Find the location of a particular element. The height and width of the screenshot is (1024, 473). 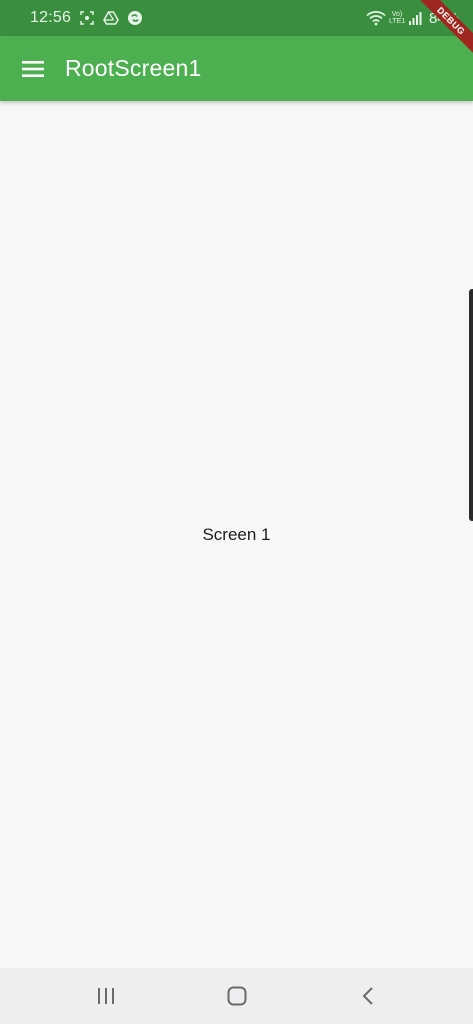

page-title: RootScreen1 is located at coordinates (133, 68).